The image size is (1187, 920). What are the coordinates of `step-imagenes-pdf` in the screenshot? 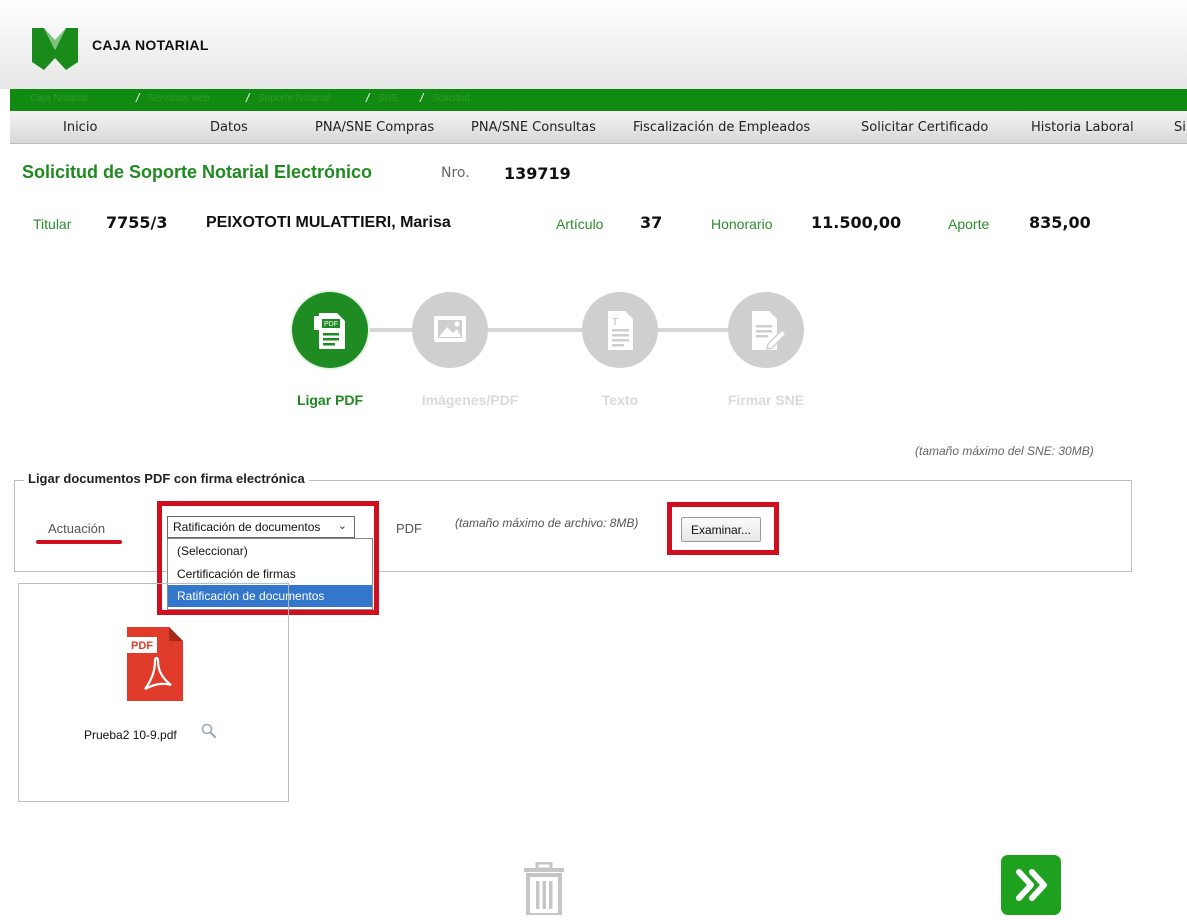 It's located at (450, 330).